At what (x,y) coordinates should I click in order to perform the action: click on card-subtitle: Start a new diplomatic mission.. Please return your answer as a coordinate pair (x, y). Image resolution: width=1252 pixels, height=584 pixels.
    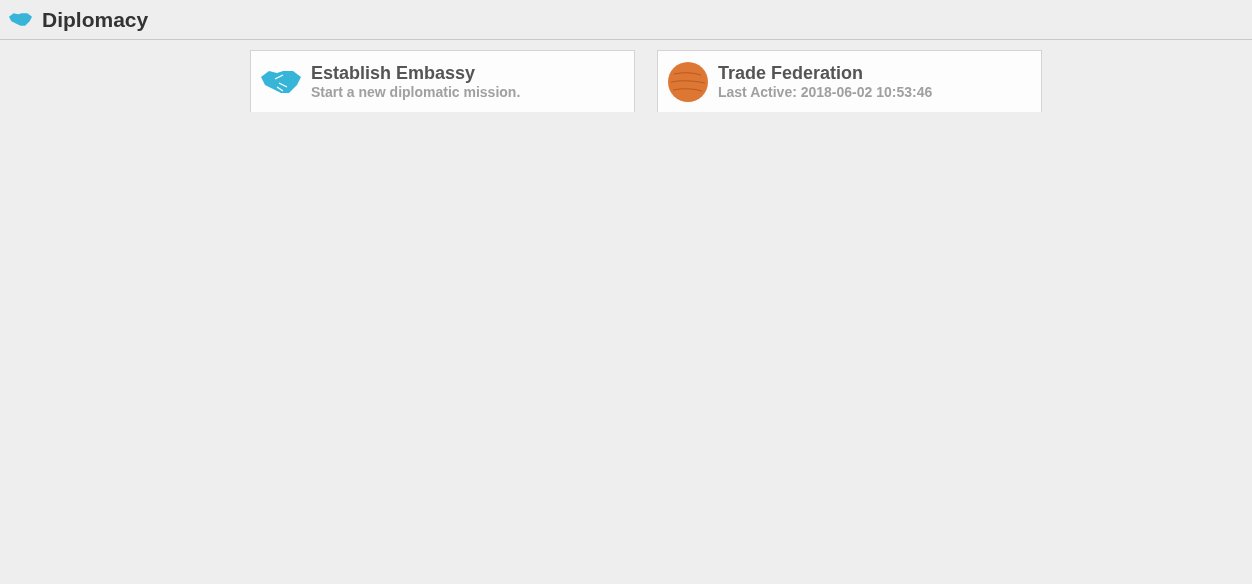
    Looking at the image, I should click on (416, 92).